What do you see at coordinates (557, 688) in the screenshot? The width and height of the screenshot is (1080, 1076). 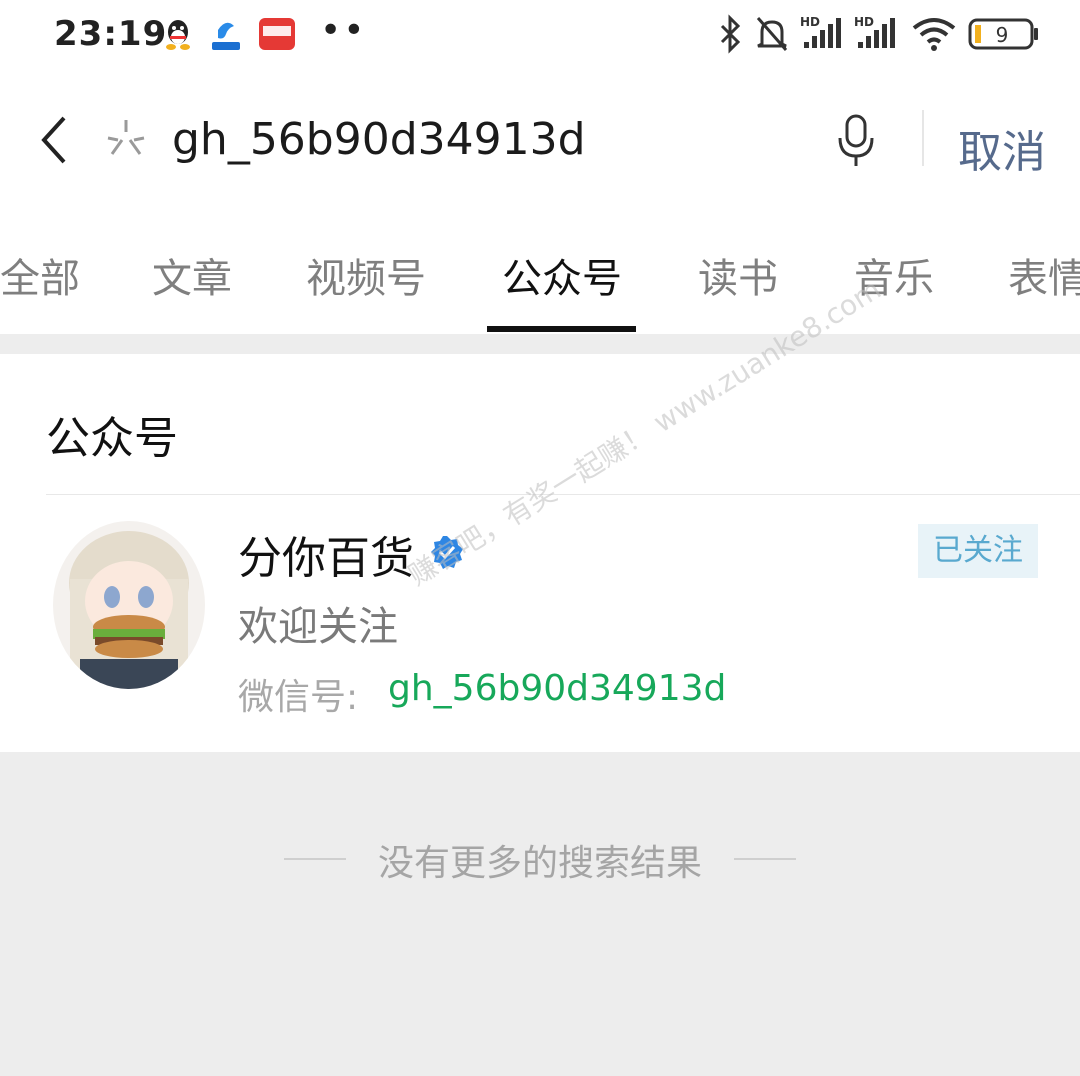 I see `wechat-id-value: gh_56b90d34913d` at bounding box center [557, 688].